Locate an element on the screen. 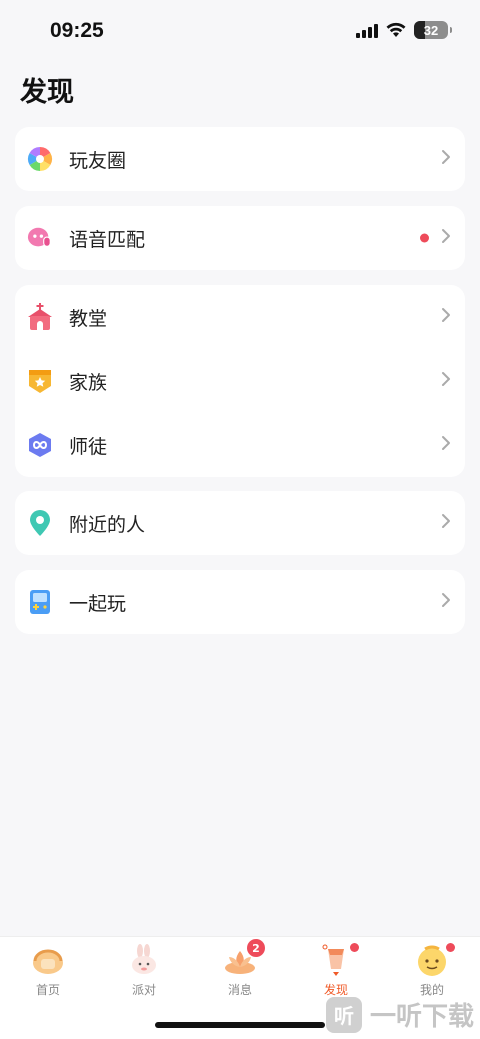  tab-label: 派对 is located at coordinates (143, 990).